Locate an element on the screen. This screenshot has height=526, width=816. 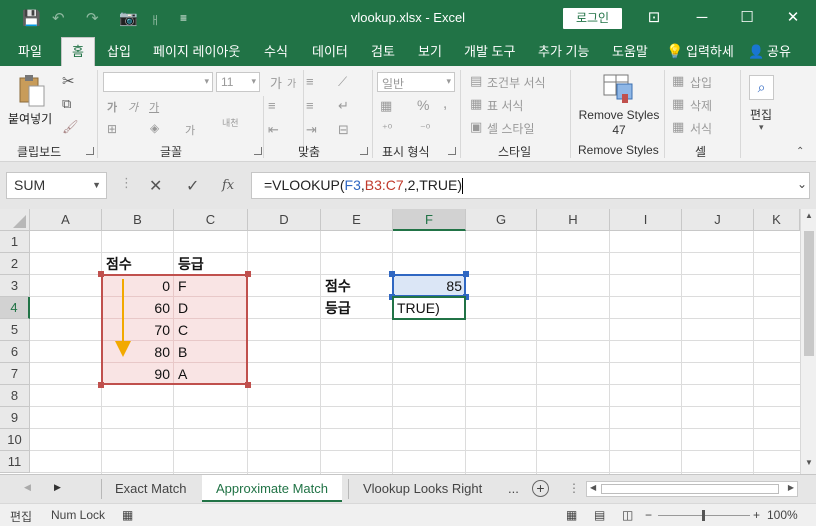
ribbon-display-icon: ⊡ is located at coordinates (654, 18).